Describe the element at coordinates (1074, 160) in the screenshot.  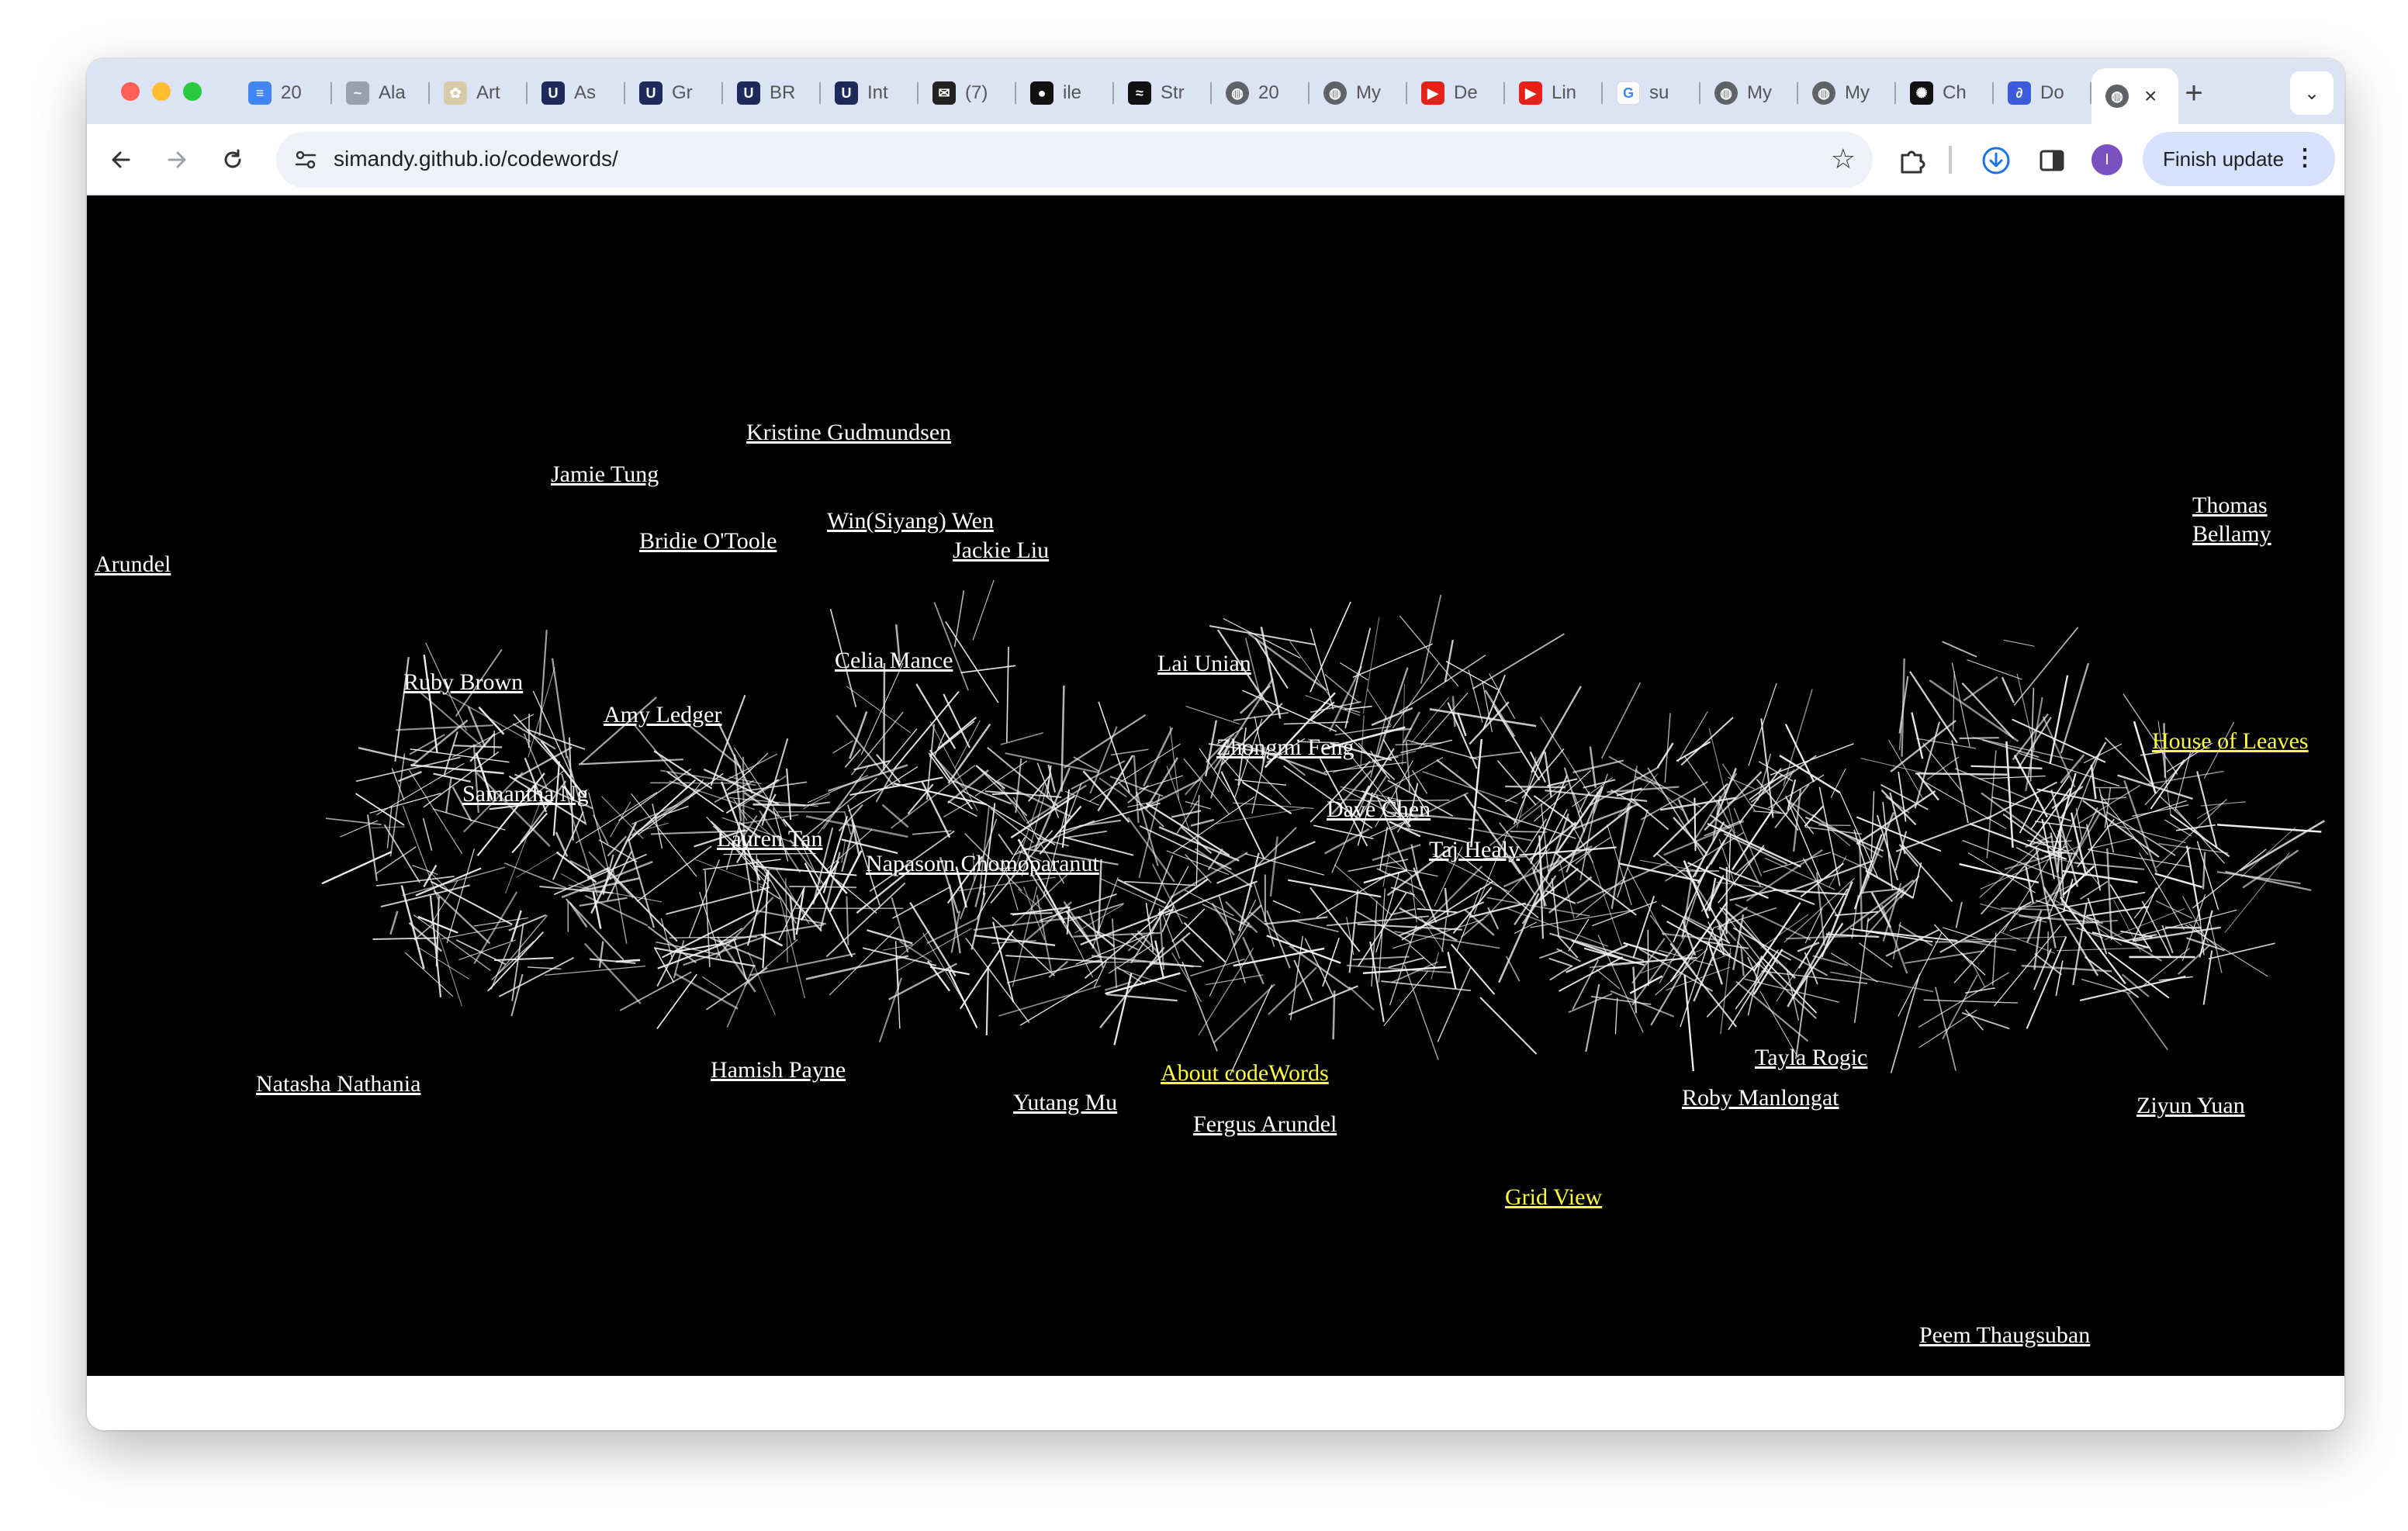
I see `address-bar: simandy.github.io/codewords/ ☆` at that location.